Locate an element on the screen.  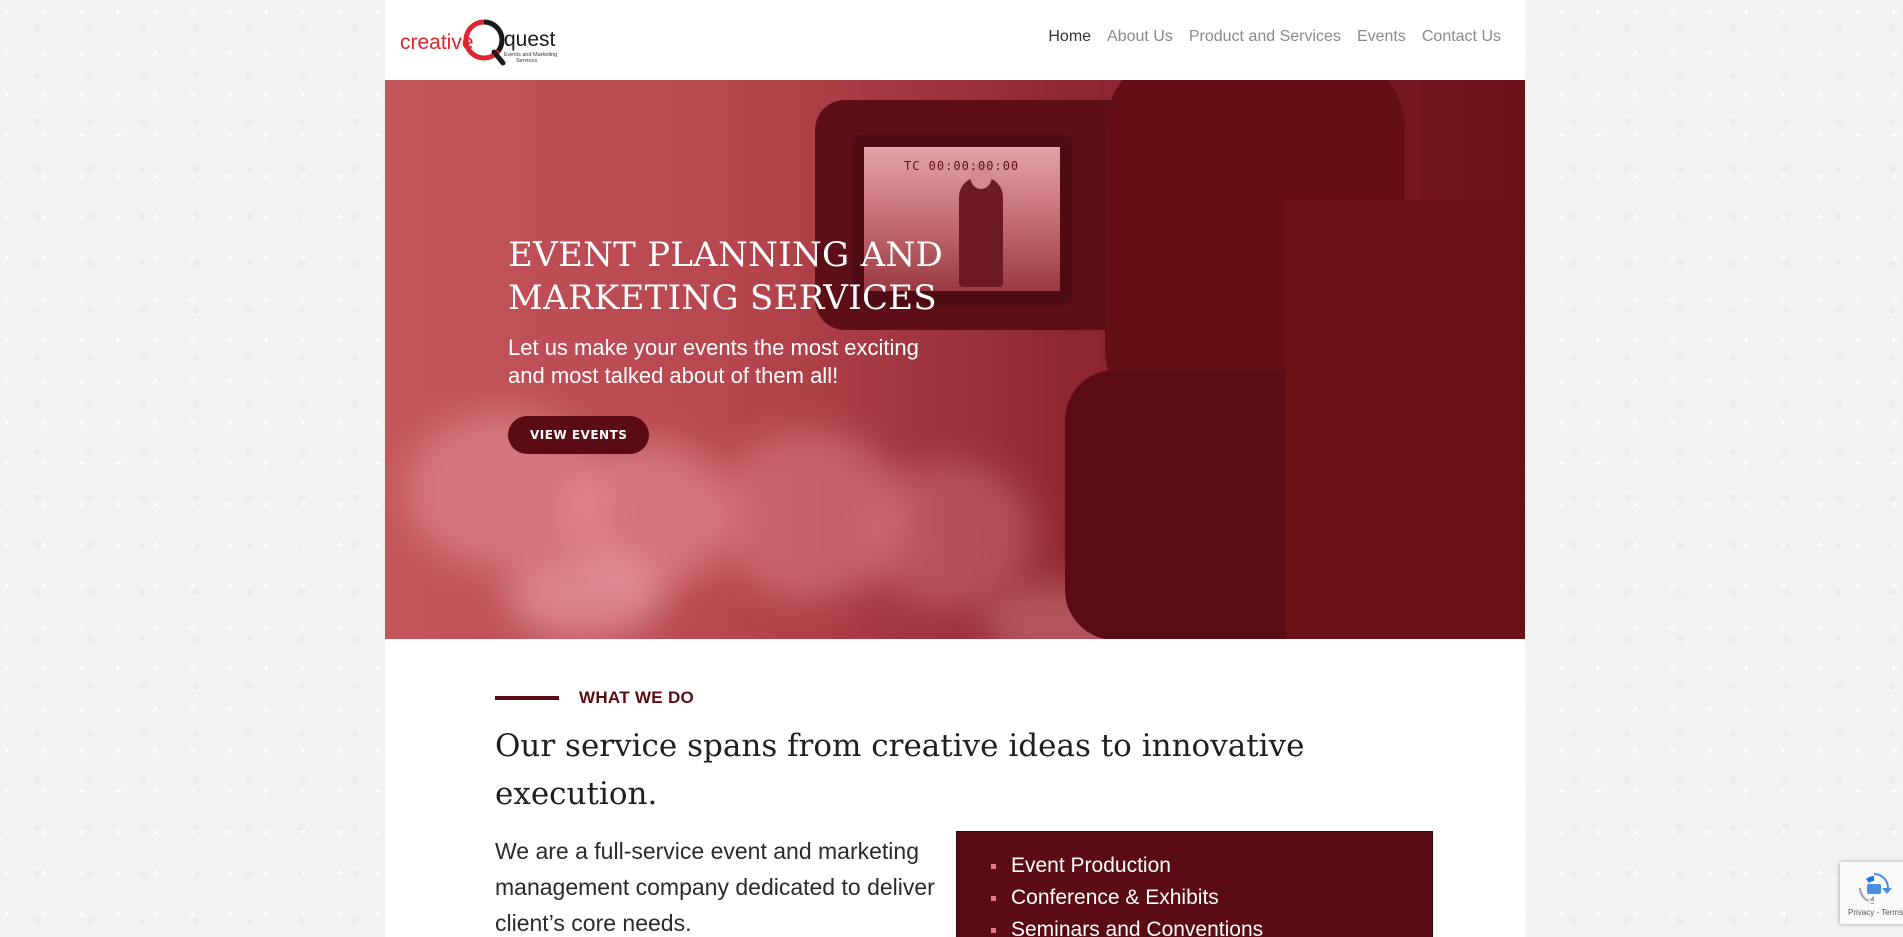
nav-item-events: Events is located at coordinates (1381, 37).